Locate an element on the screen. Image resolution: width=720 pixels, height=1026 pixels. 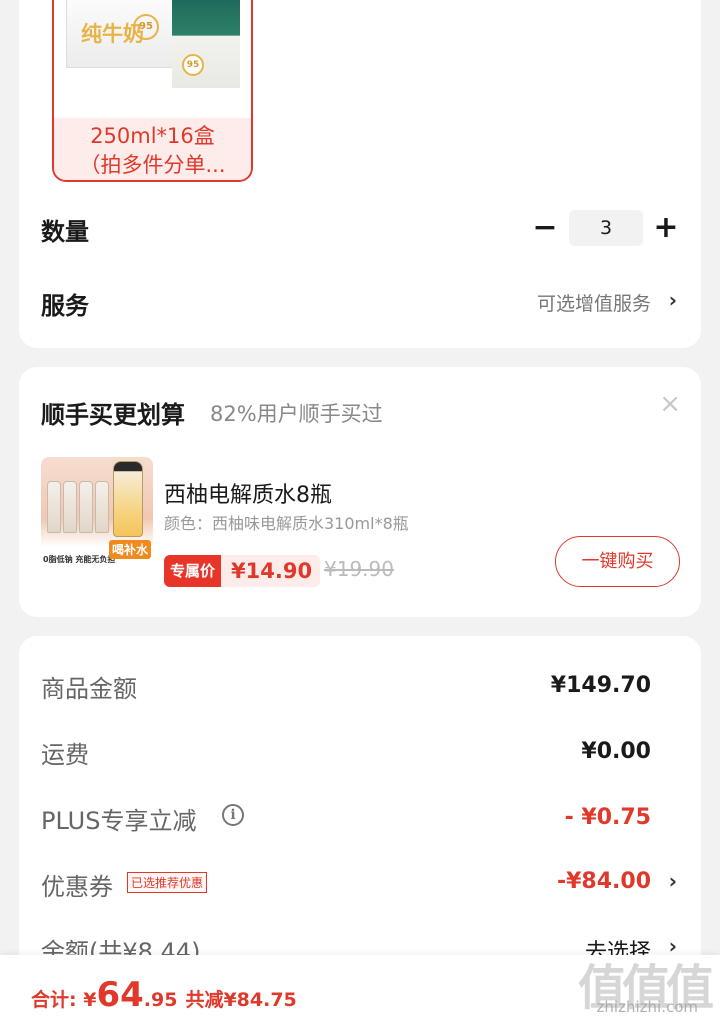
exclusive-price-tag: 专属价 ¥14.90 is located at coordinates (242, 571).